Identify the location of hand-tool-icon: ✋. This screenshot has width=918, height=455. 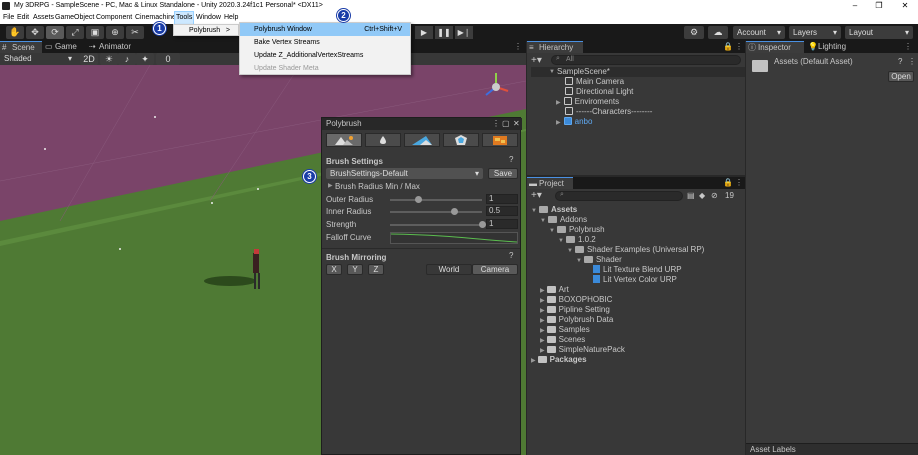
(15, 32).